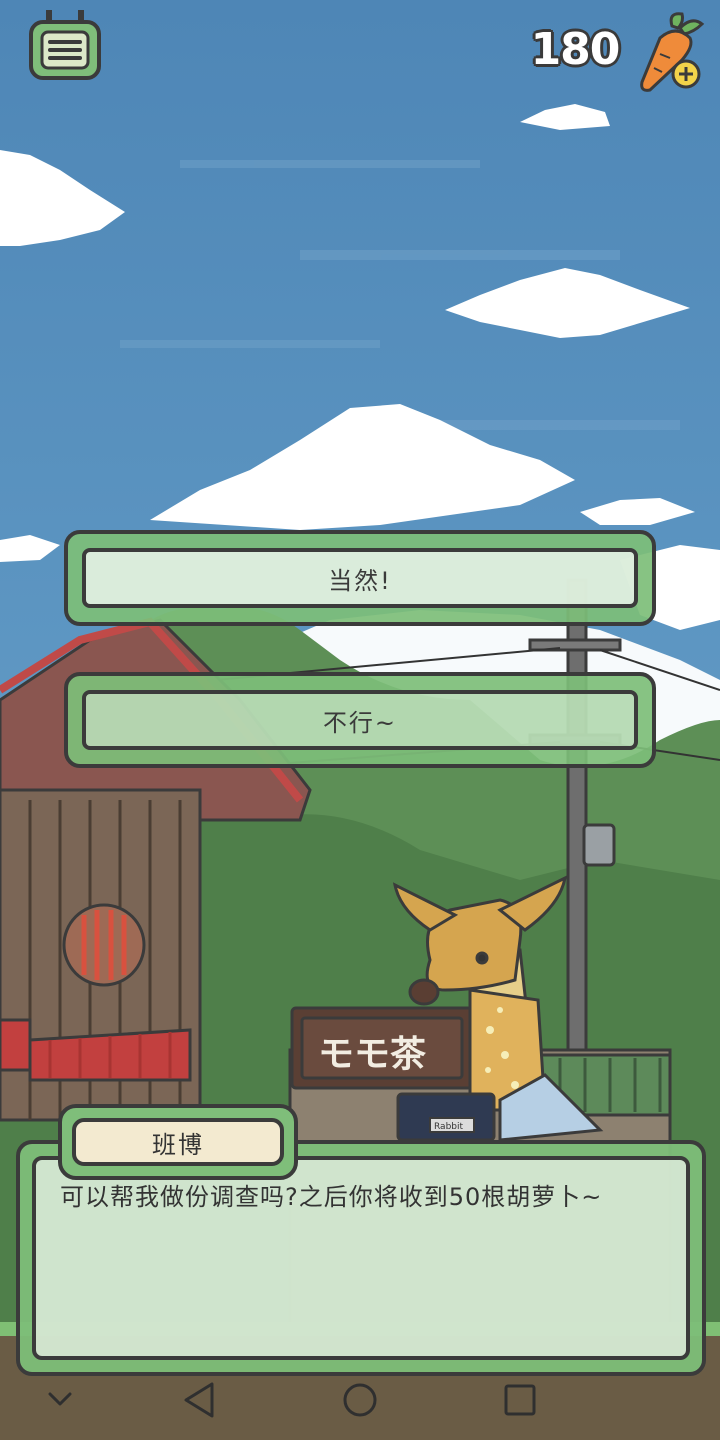 This screenshot has width=720, height=1440. I want to click on choice-decline-button: 不行~, so click(360, 720).